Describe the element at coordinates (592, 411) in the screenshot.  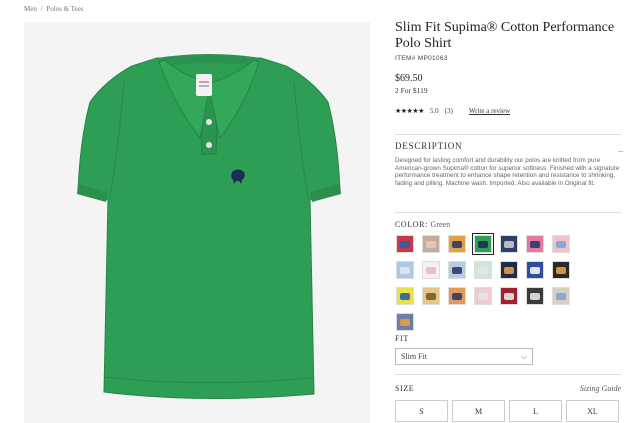
I see `size-button-xl: XL` at that location.